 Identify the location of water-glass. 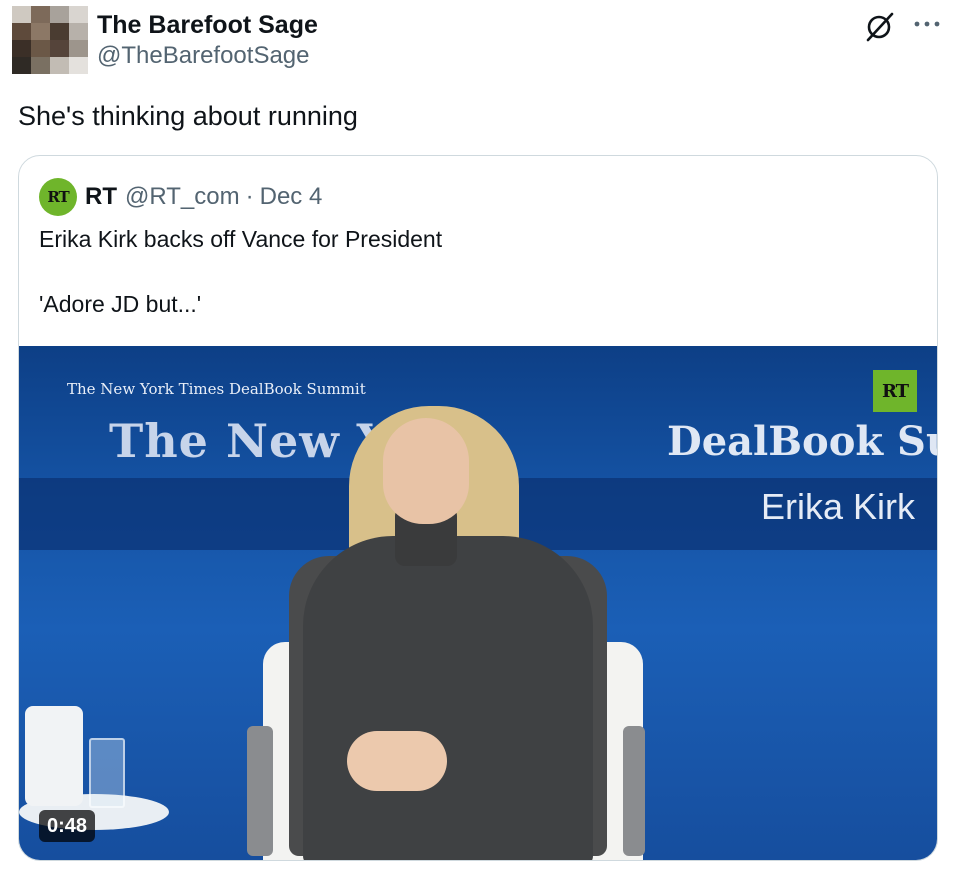
(107, 773).